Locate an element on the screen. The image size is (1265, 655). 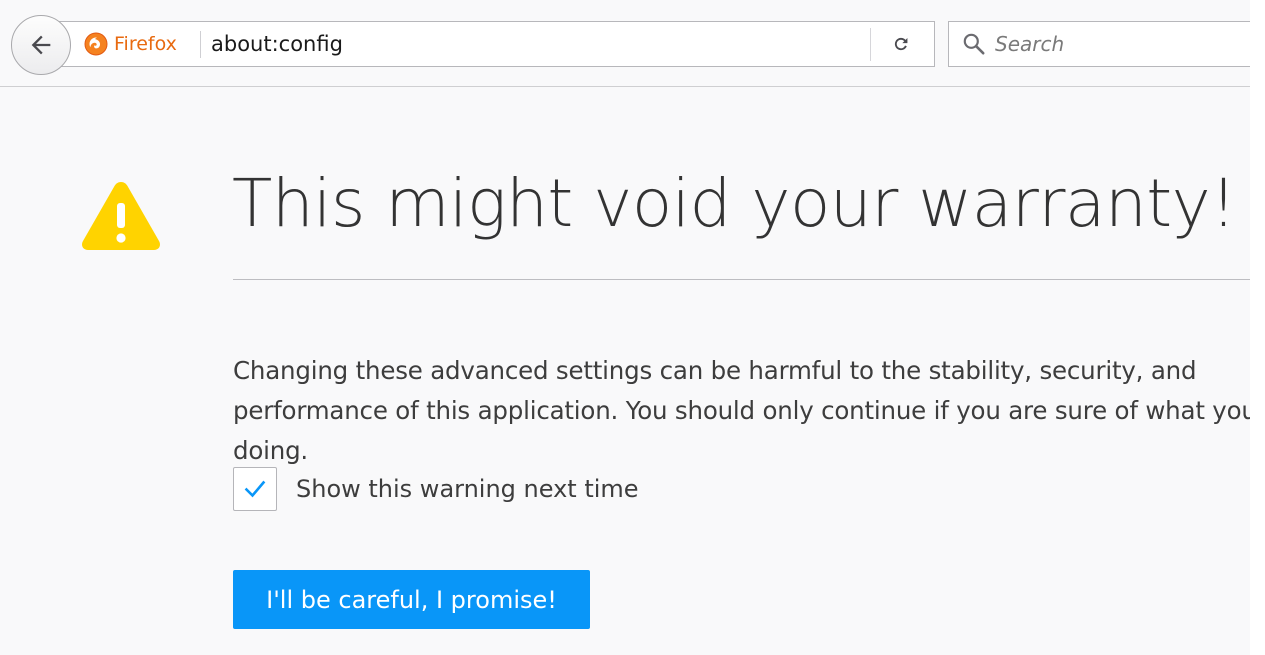
navigation-toolbar: Firefox about:config is located at coordinates (625, 43).